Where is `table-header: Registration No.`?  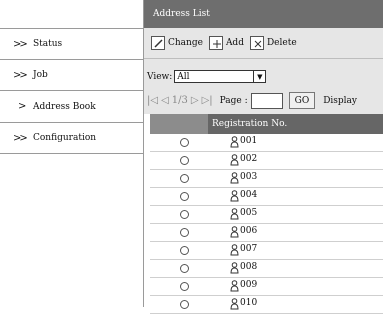
table-header: Registration No. is located at coordinates (263, 124).